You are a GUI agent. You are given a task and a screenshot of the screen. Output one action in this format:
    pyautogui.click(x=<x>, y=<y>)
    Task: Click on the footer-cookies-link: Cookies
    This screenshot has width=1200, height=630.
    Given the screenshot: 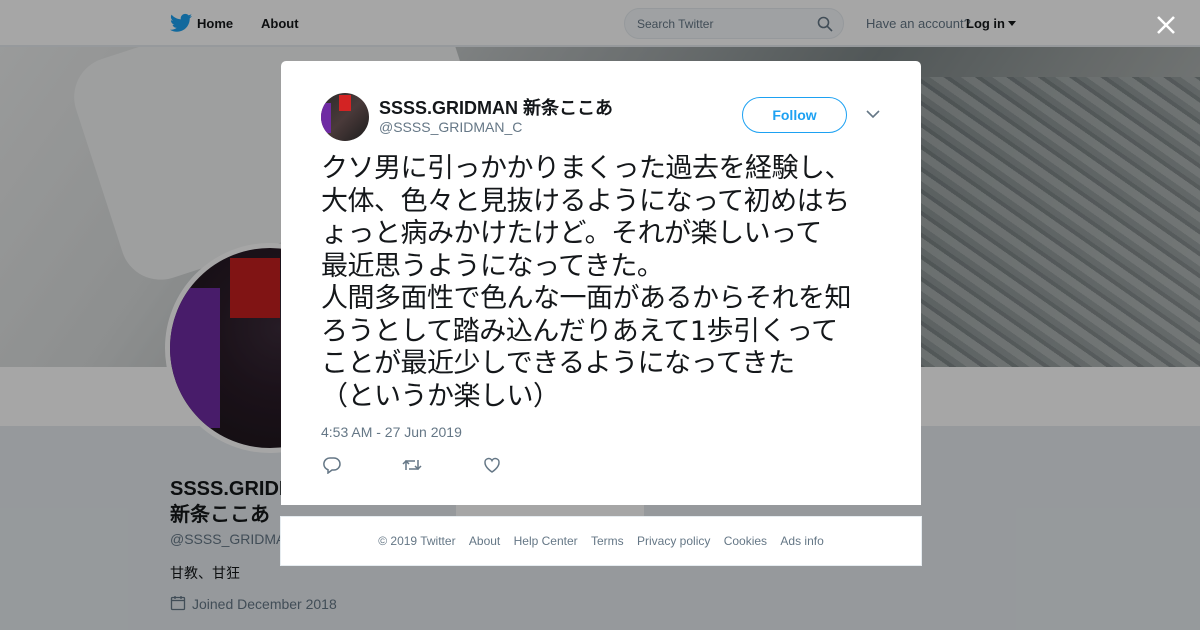 What is the action you would take?
    pyautogui.click(x=745, y=541)
    